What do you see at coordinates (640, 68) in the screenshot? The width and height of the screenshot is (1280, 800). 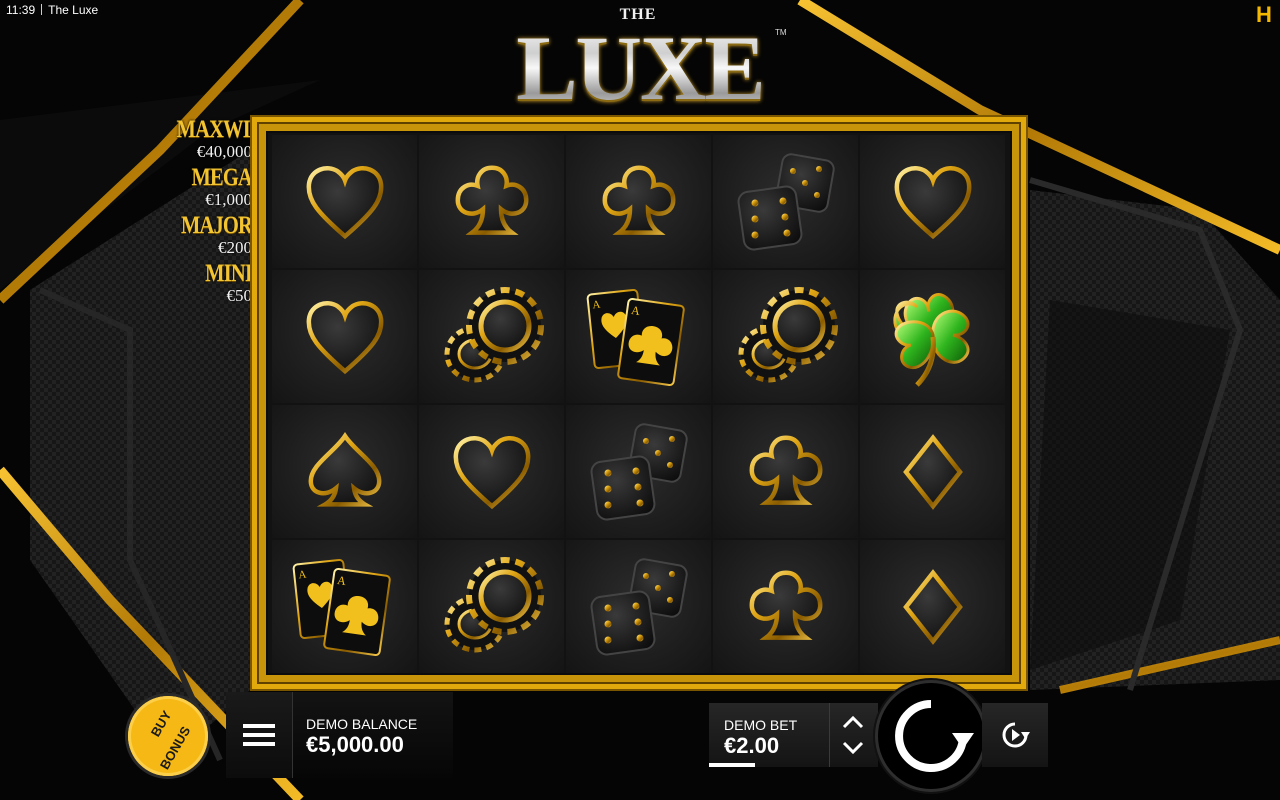 I see `game-title: LUXE` at bounding box center [640, 68].